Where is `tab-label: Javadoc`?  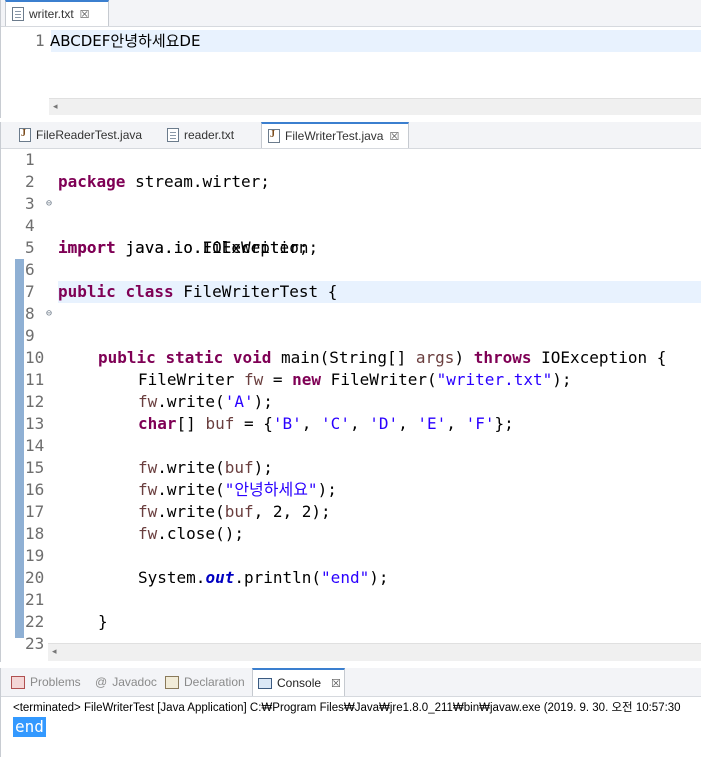
tab-label: Javadoc is located at coordinates (134, 682).